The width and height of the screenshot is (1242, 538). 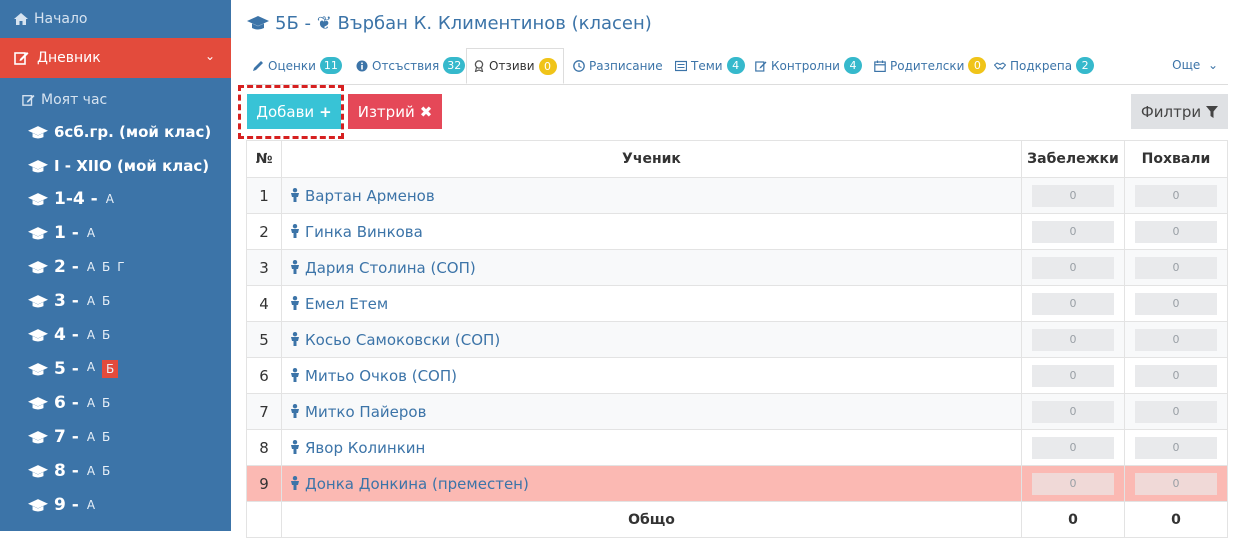 What do you see at coordinates (69, 301) in the screenshot?
I see `sidebar-grade-item: 3 - АБ` at bounding box center [69, 301].